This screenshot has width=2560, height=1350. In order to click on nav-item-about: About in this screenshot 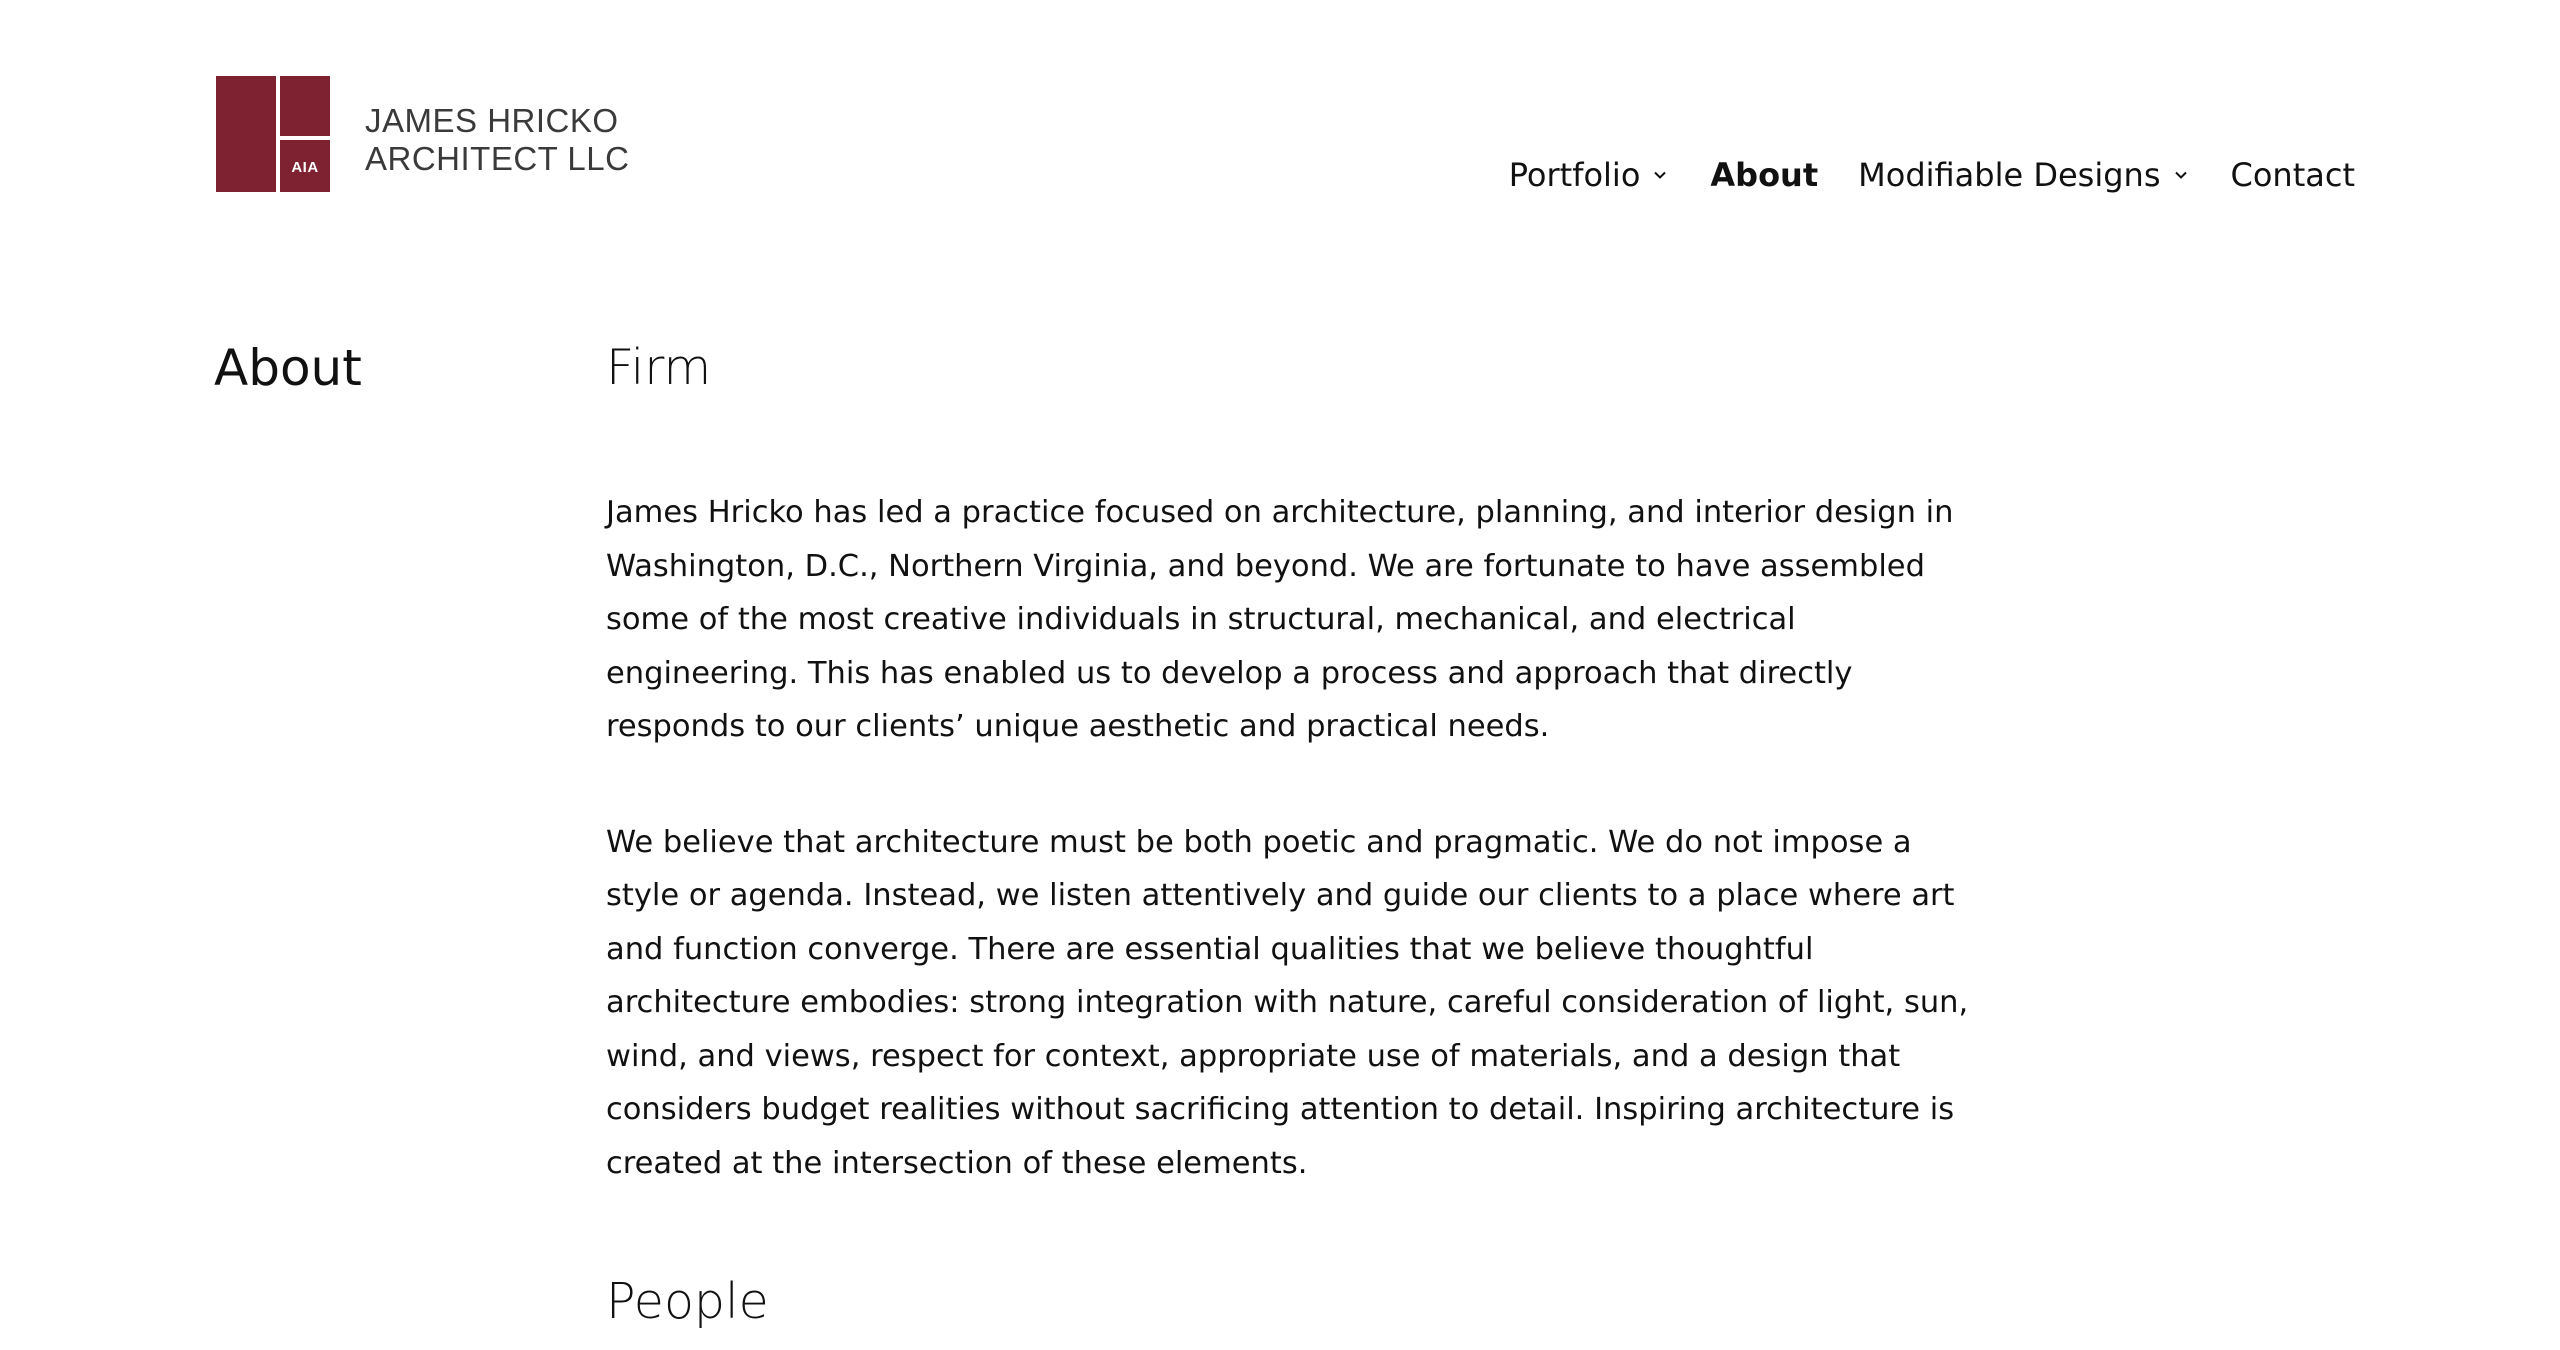, I will do `click(1764, 175)`.